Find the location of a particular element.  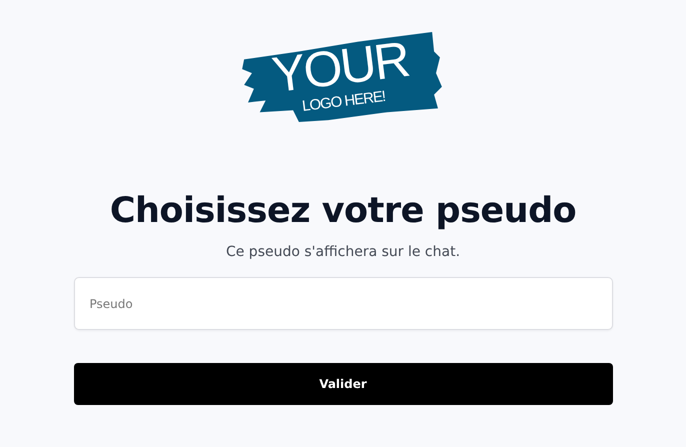

pseudo-input-field: Pseudo is located at coordinates (343, 303).